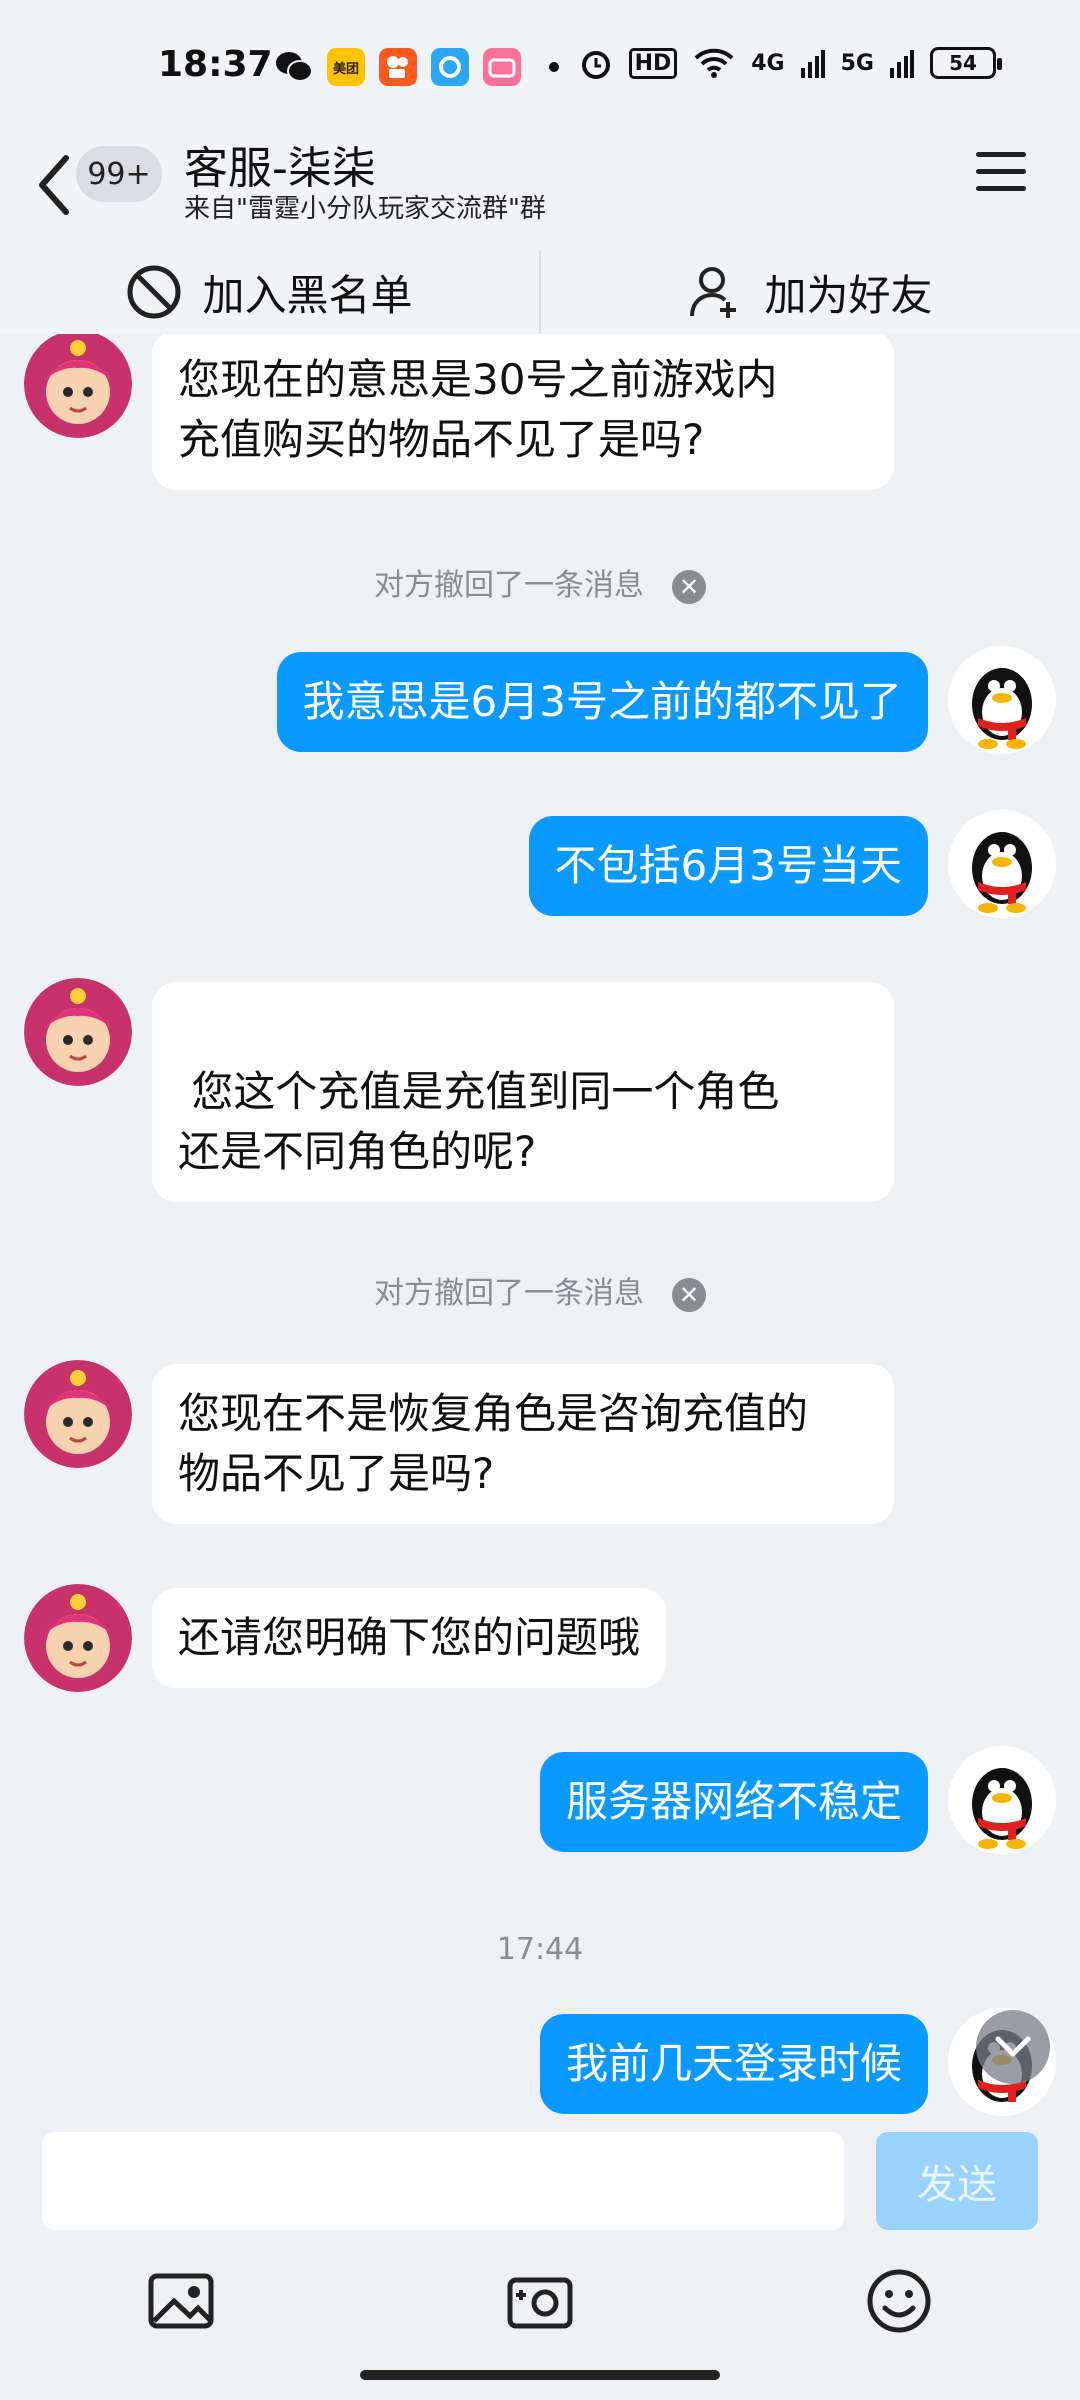 The width and height of the screenshot is (1080, 2400). What do you see at coordinates (346, 67) in the screenshot?
I see `meituan-icon: 美团` at bounding box center [346, 67].